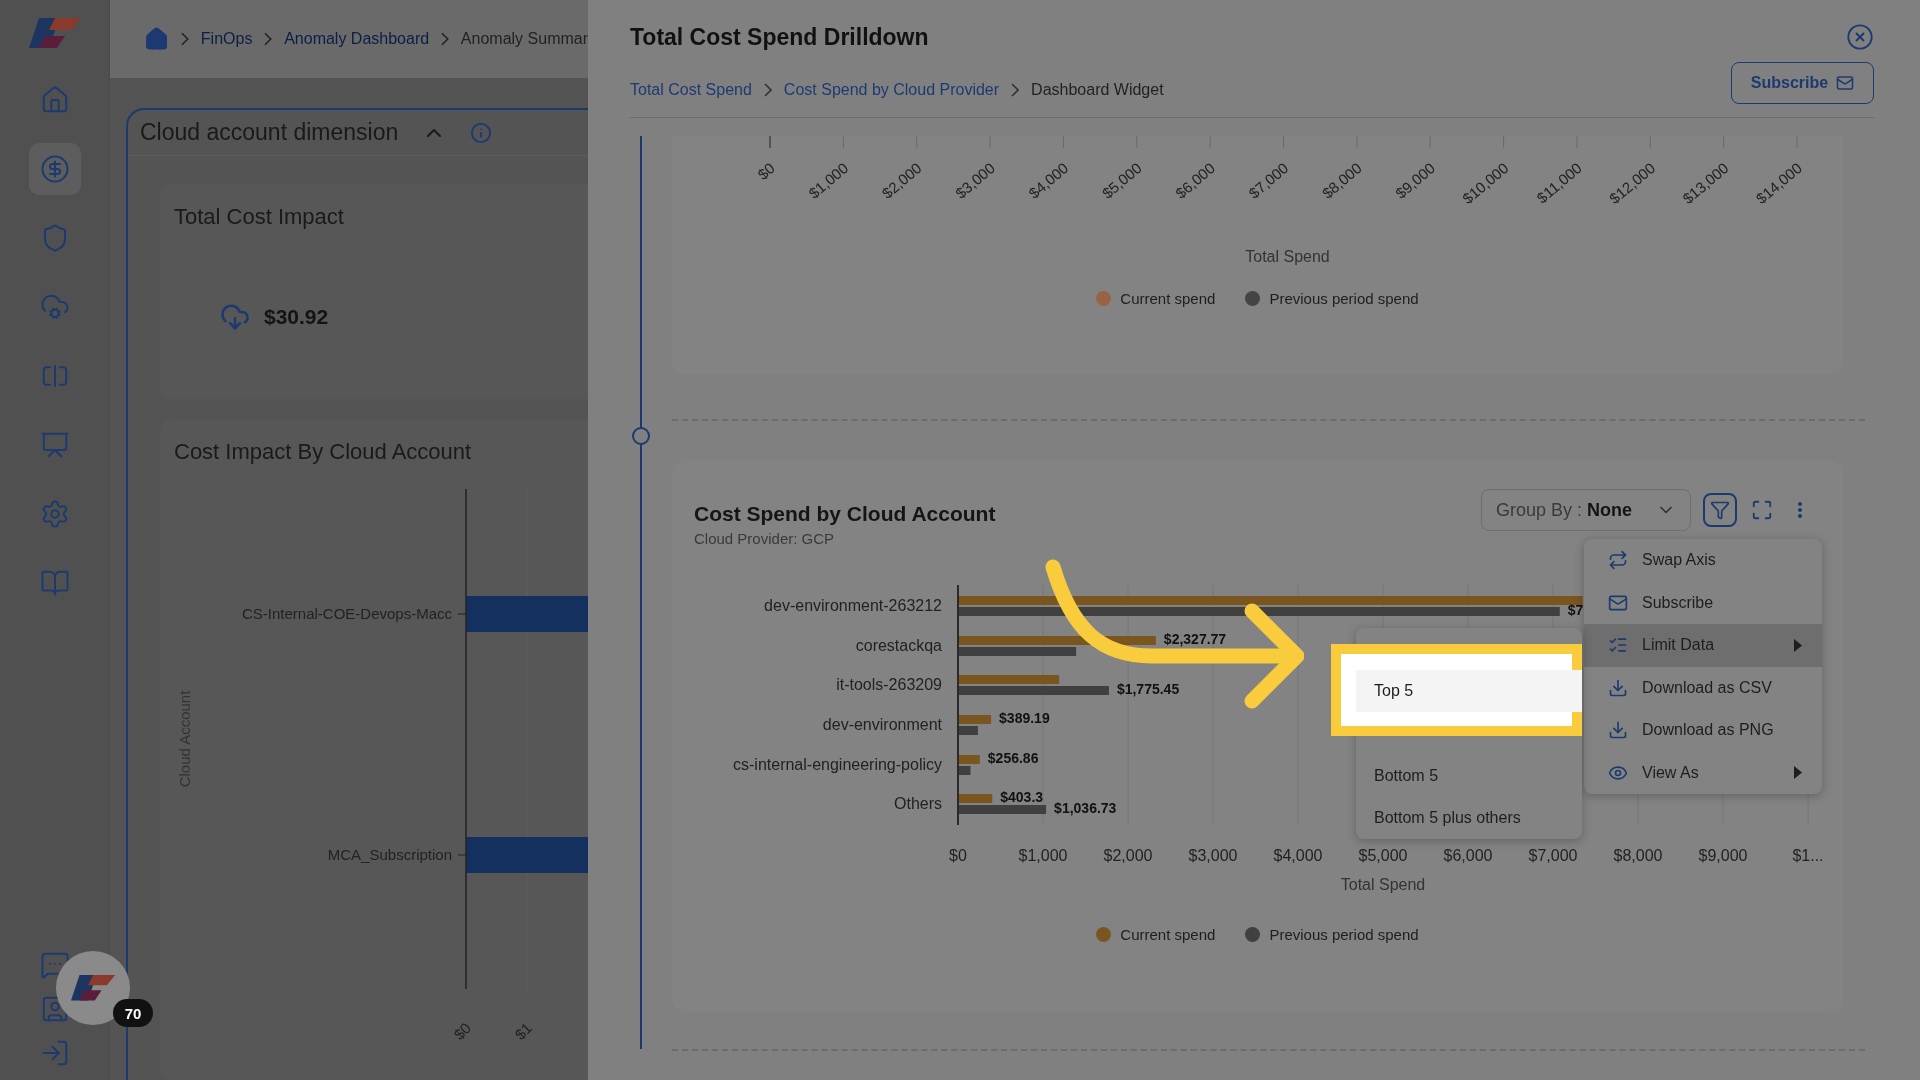 The image size is (1920, 1080). I want to click on tick-label: $1,000, so click(1043, 855).